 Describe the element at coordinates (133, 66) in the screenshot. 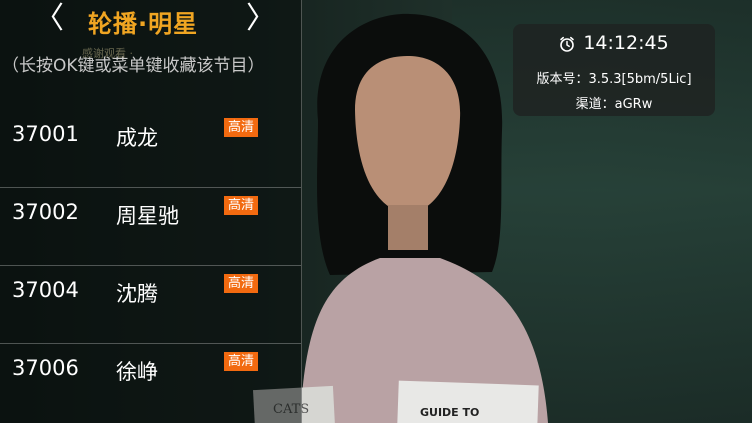

I see `favorite-hint: （长按OK键或菜单键收藏该节目）` at that location.